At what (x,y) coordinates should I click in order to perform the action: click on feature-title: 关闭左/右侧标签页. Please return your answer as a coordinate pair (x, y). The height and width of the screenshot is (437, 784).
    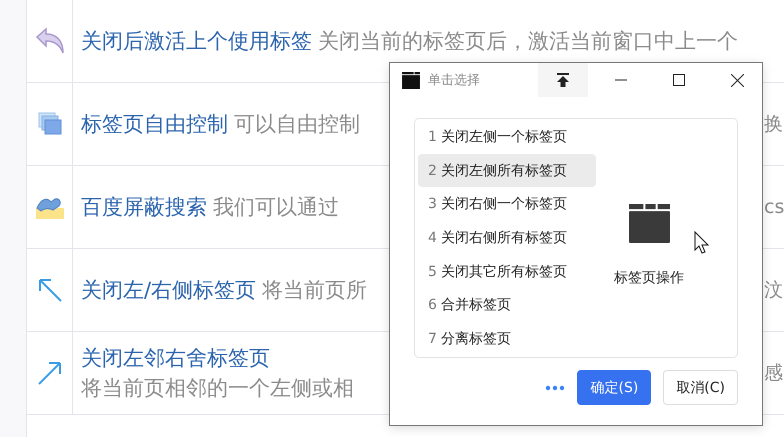
    Looking at the image, I should click on (168, 290).